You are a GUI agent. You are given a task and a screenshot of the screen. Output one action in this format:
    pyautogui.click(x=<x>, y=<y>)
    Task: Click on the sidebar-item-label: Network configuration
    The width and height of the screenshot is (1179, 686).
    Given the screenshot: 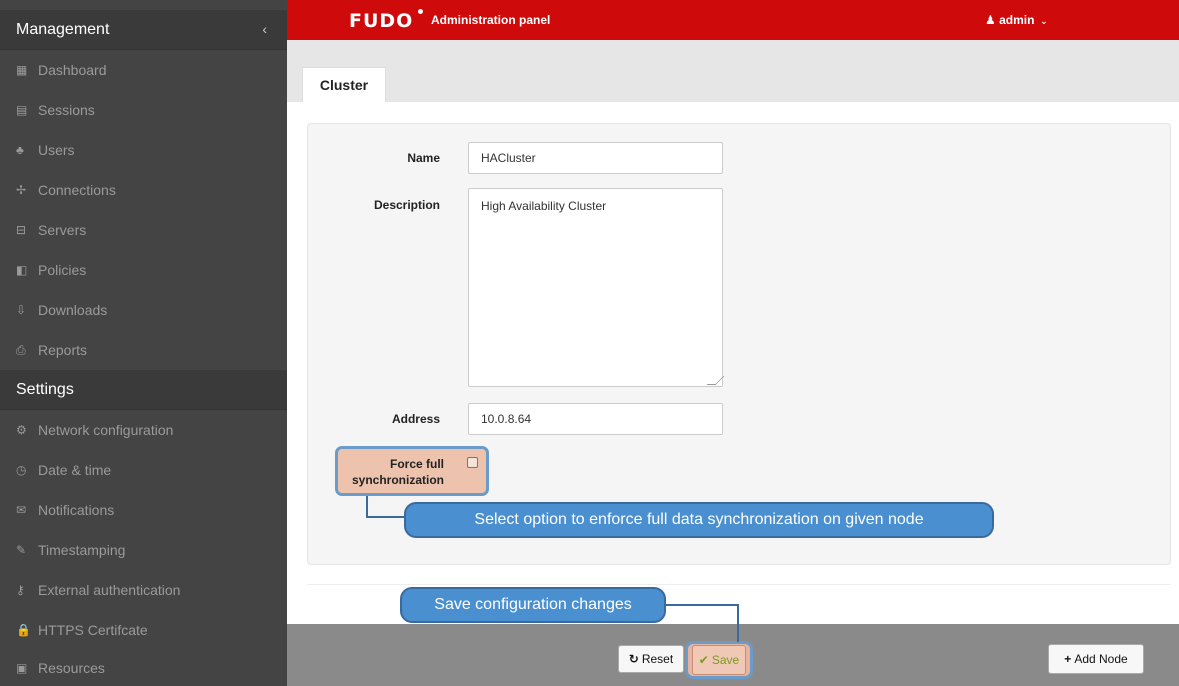 What is the action you would take?
    pyautogui.click(x=106, y=430)
    